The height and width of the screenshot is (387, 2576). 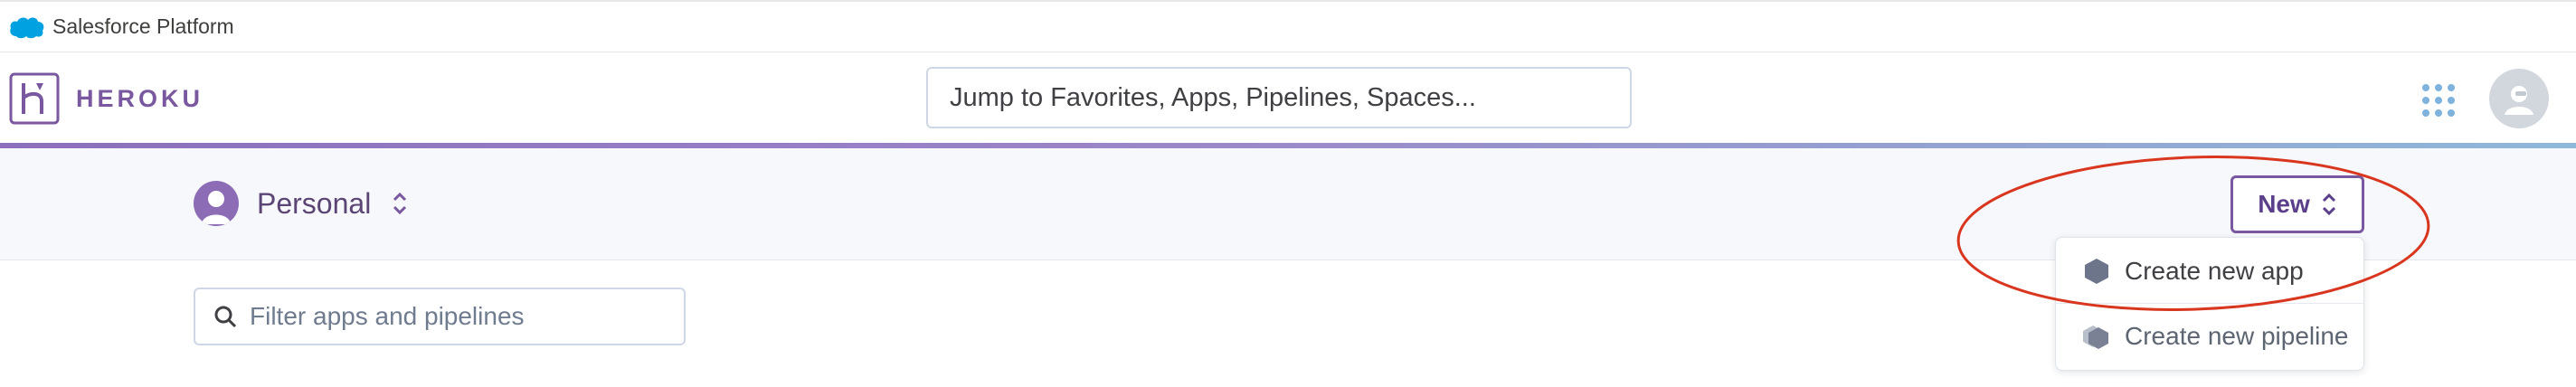 I want to click on filter-apps-field, so click(x=440, y=316).